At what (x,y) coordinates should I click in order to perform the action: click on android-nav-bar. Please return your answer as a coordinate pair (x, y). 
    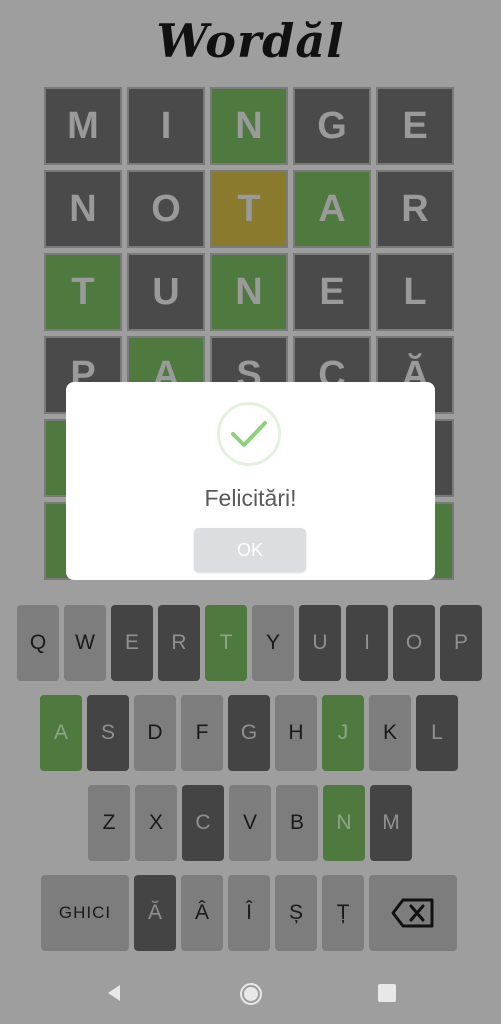
    Looking at the image, I should click on (250, 996).